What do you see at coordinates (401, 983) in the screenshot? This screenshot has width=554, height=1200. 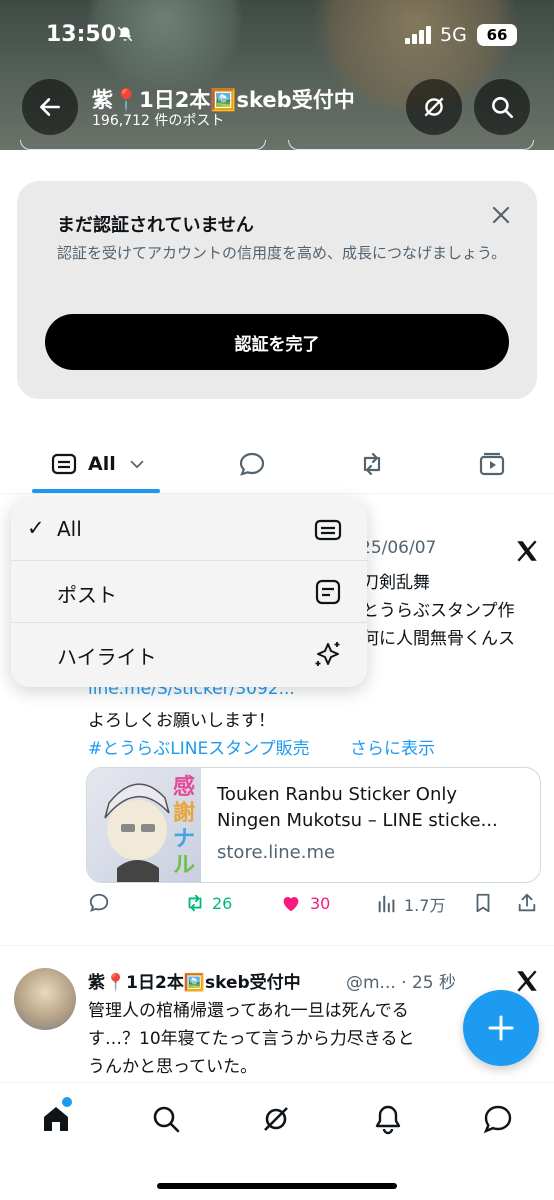 I see `tweet-handle-time: @m... · 25 秒` at bounding box center [401, 983].